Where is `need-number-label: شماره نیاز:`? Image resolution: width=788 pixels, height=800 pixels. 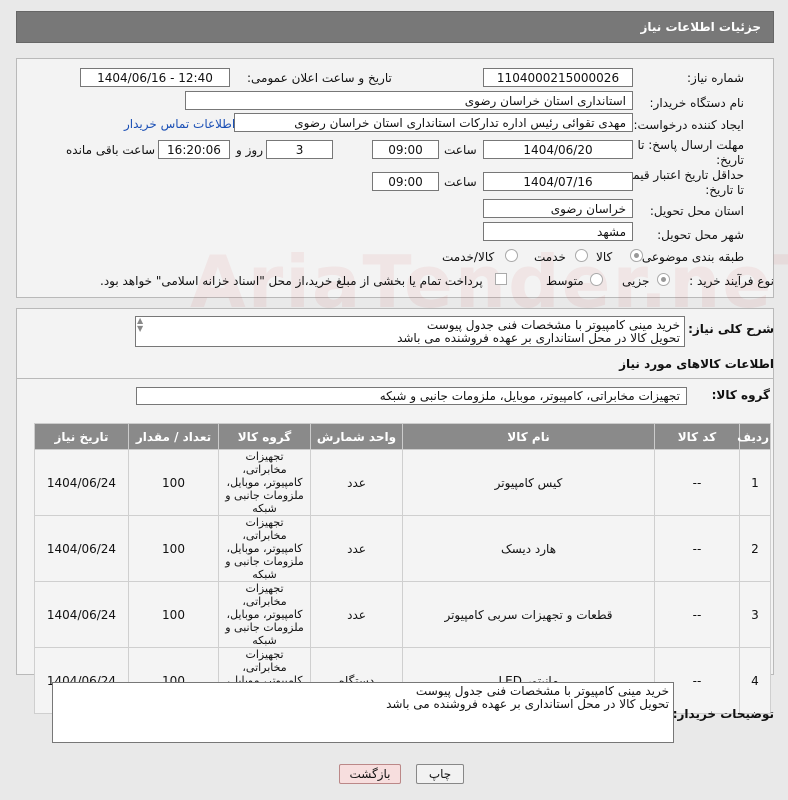 need-number-label: شماره نیاز: is located at coordinates (715, 78).